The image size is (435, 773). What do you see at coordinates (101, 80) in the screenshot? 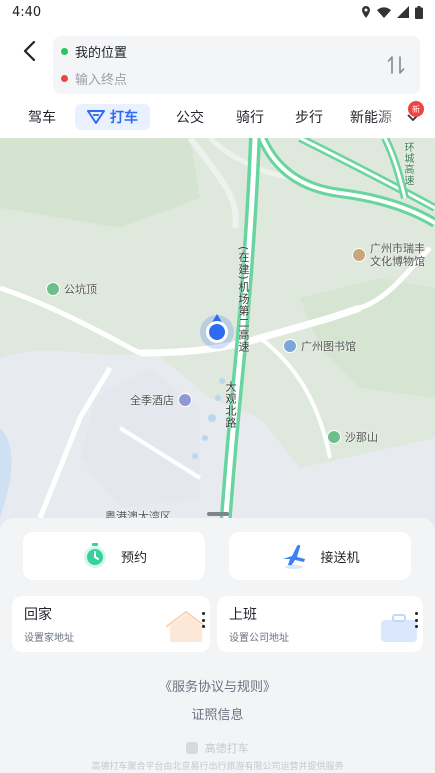
I see `destination-placeholder: 输入终点` at bounding box center [101, 80].